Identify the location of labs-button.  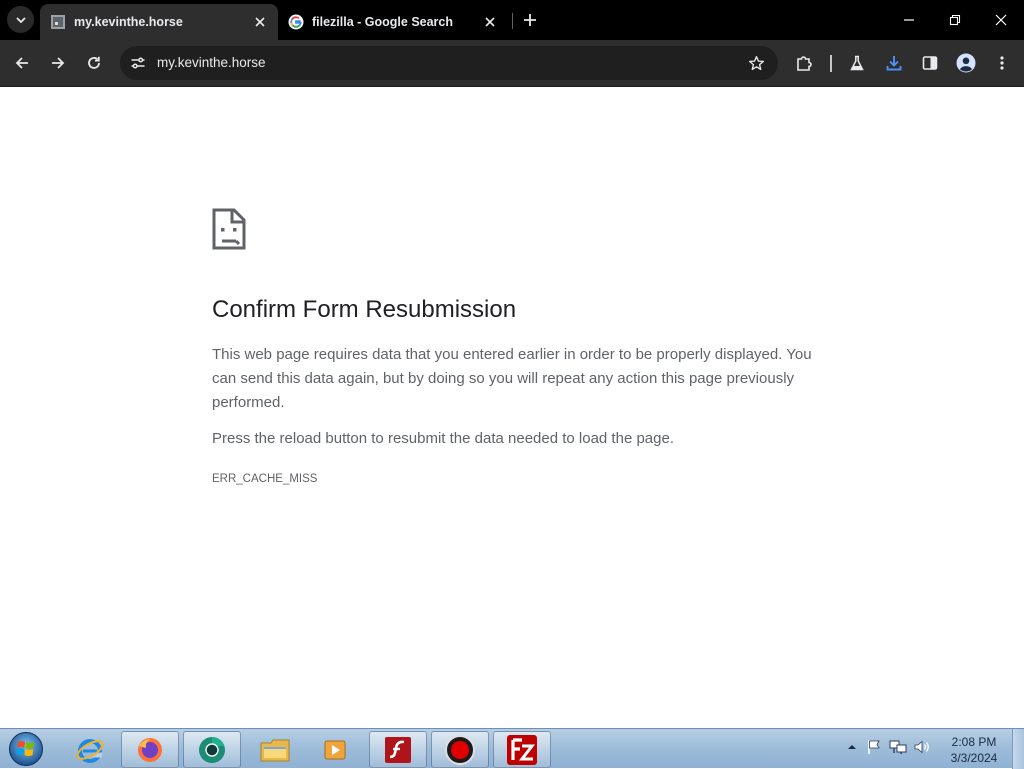
(857, 63).